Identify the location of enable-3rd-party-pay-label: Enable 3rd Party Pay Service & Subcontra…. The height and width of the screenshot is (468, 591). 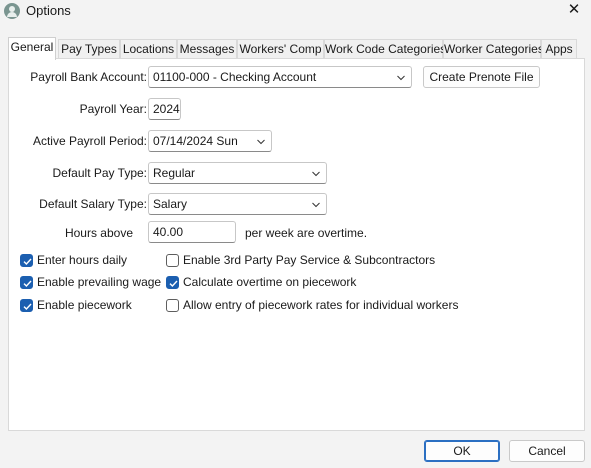
(309, 260).